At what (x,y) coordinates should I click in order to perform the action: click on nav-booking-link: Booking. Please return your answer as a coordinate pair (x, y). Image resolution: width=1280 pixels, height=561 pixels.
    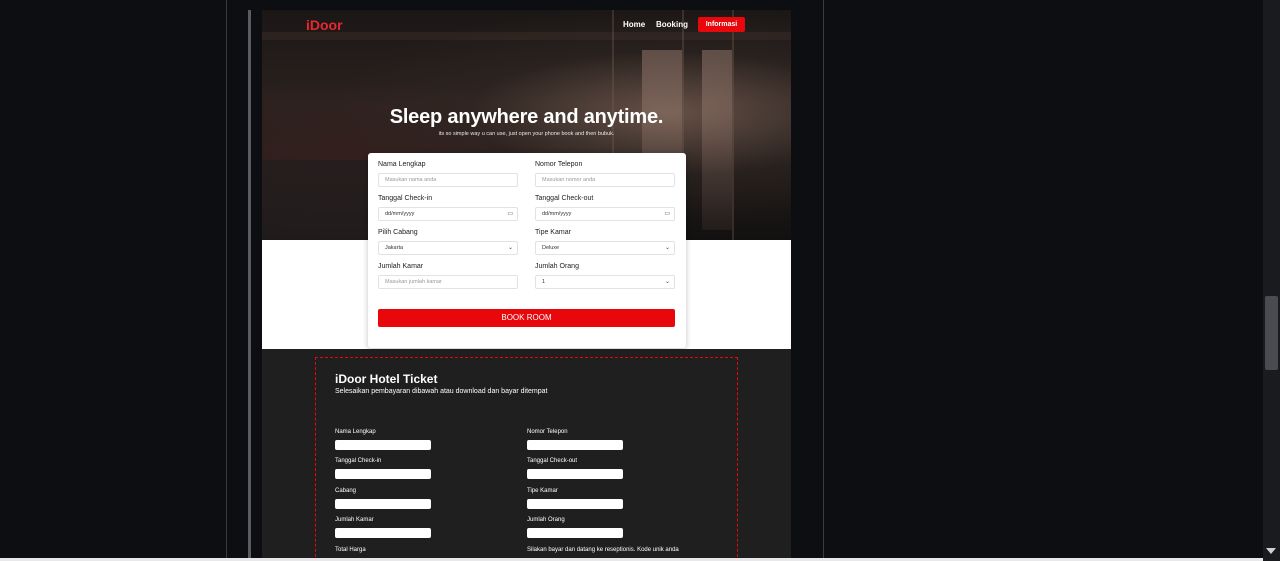
    Looking at the image, I should click on (672, 24).